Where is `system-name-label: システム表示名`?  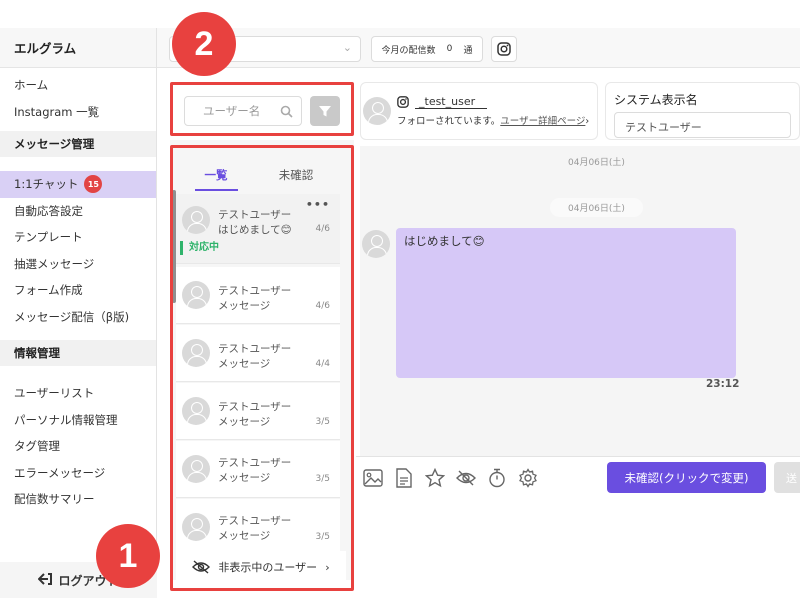
system-name-label: システム表示名 is located at coordinates (656, 100).